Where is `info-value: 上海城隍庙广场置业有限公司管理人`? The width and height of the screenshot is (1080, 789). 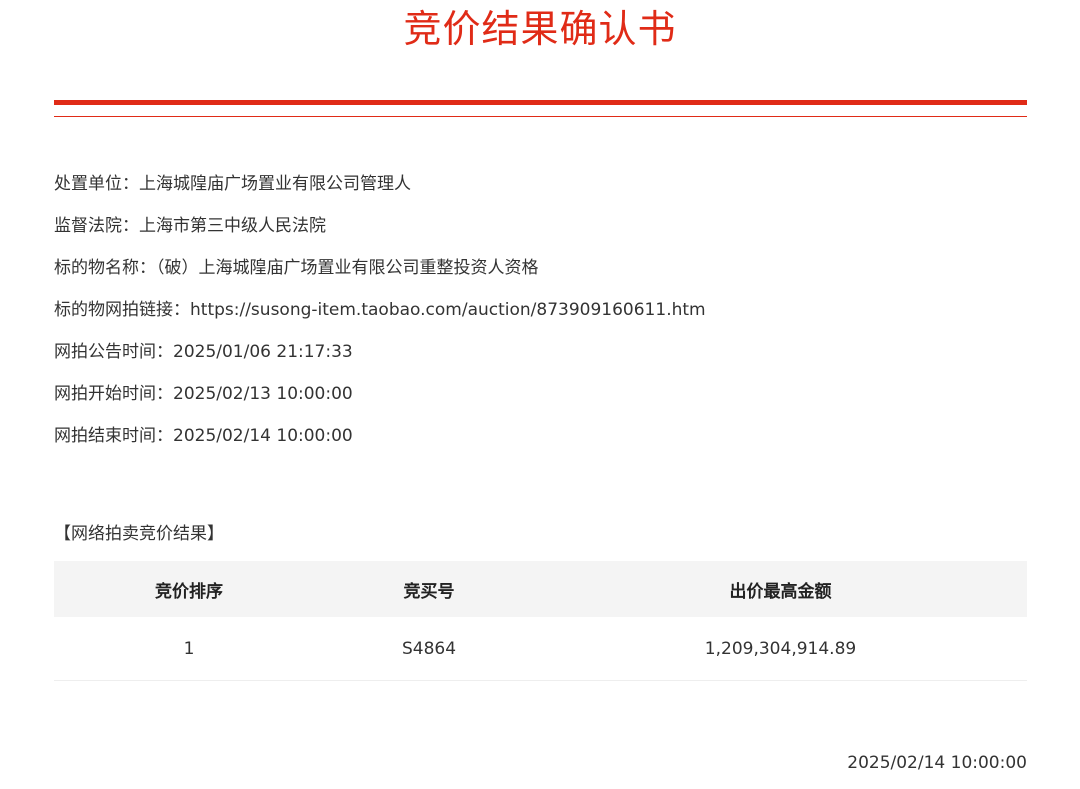 info-value: 上海城隍庙广场置业有限公司管理人 is located at coordinates (275, 184).